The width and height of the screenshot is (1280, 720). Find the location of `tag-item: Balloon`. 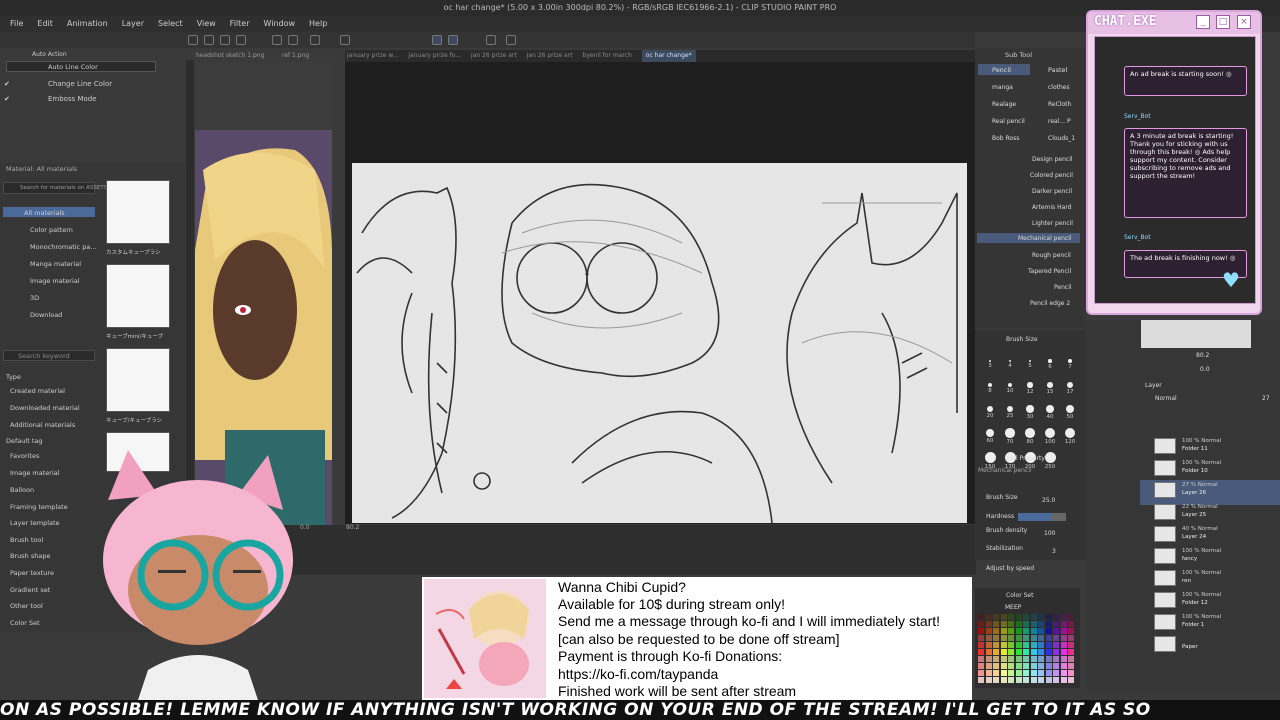

tag-item: Balloon is located at coordinates (22, 490).